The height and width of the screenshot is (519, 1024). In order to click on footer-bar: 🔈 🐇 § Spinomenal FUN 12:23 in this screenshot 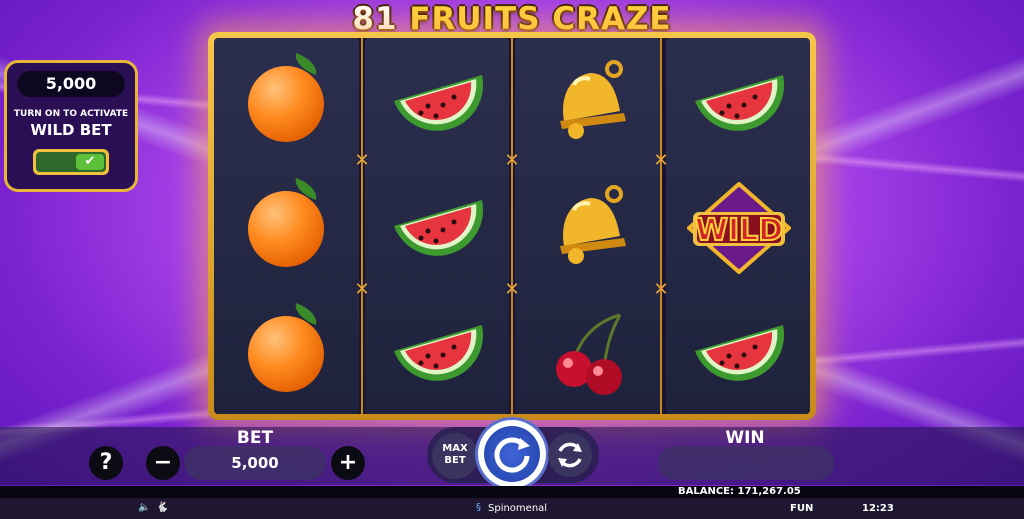, I will do `click(512, 508)`.